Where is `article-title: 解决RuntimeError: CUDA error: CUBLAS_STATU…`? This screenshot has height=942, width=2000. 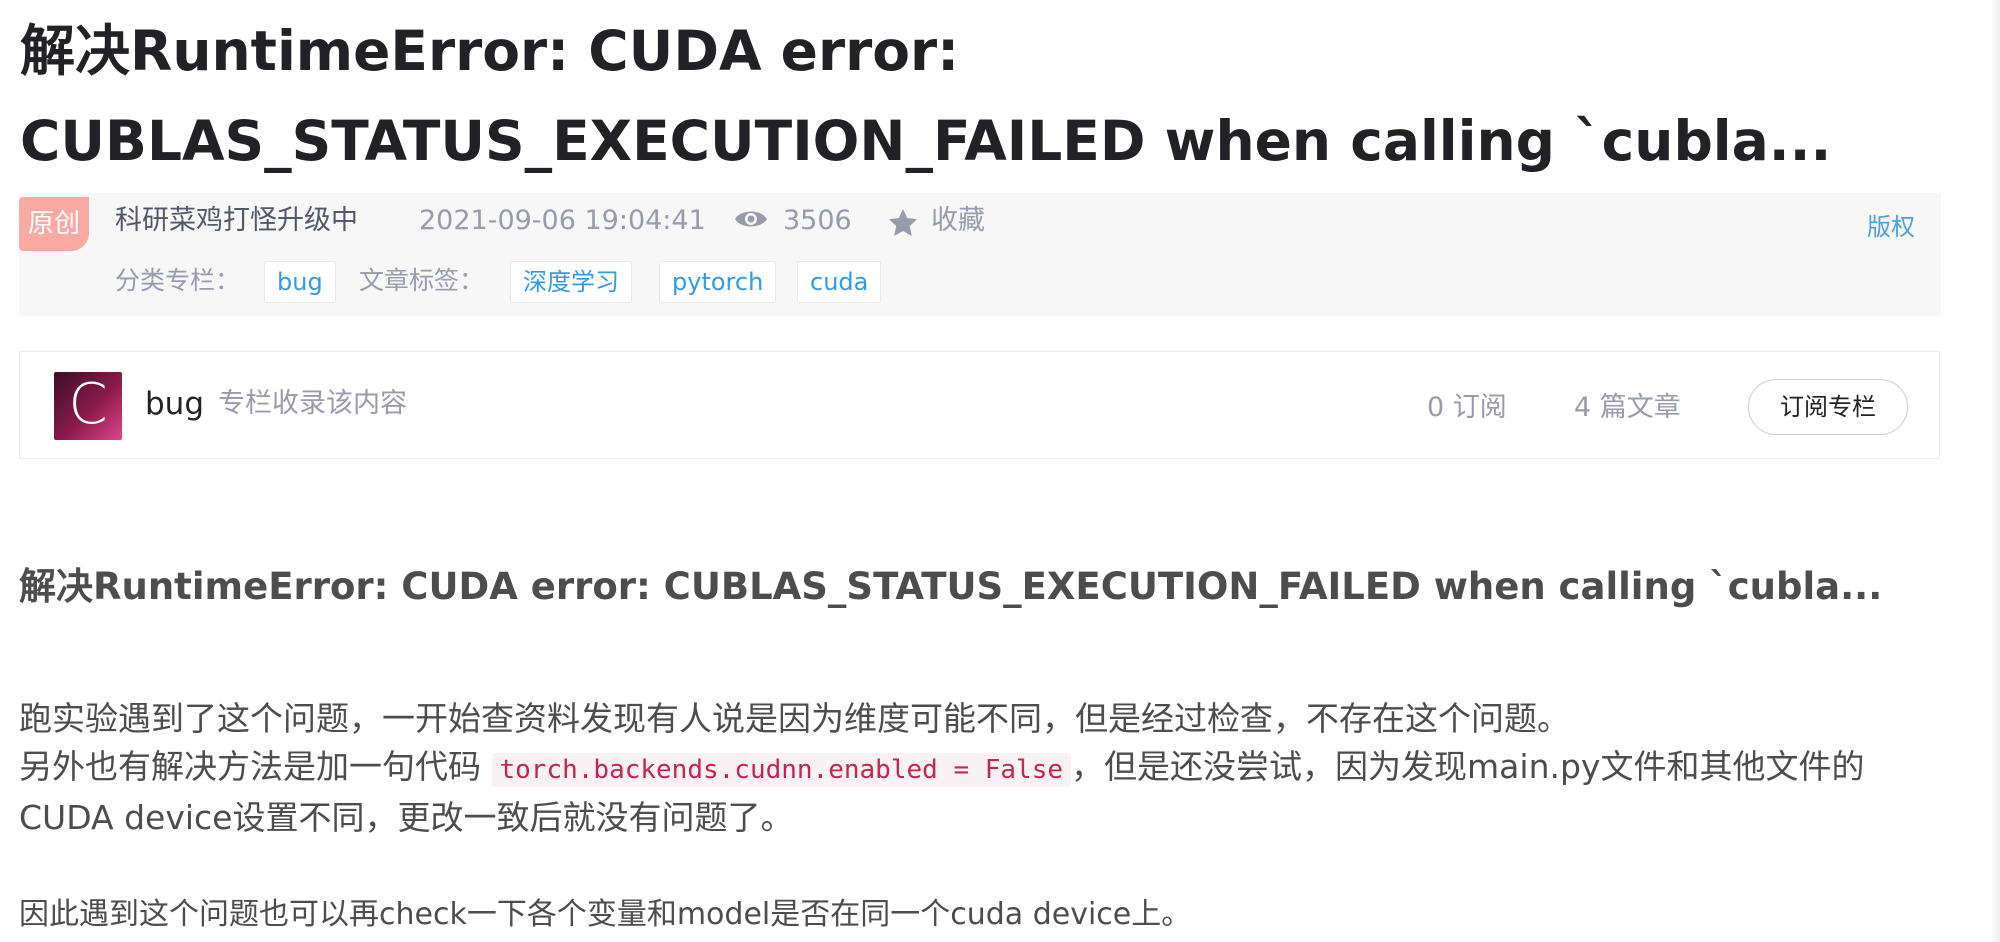 article-title: 解决RuntimeError: CUDA error: CUBLAS_STATU… is located at coordinates (926, 96).